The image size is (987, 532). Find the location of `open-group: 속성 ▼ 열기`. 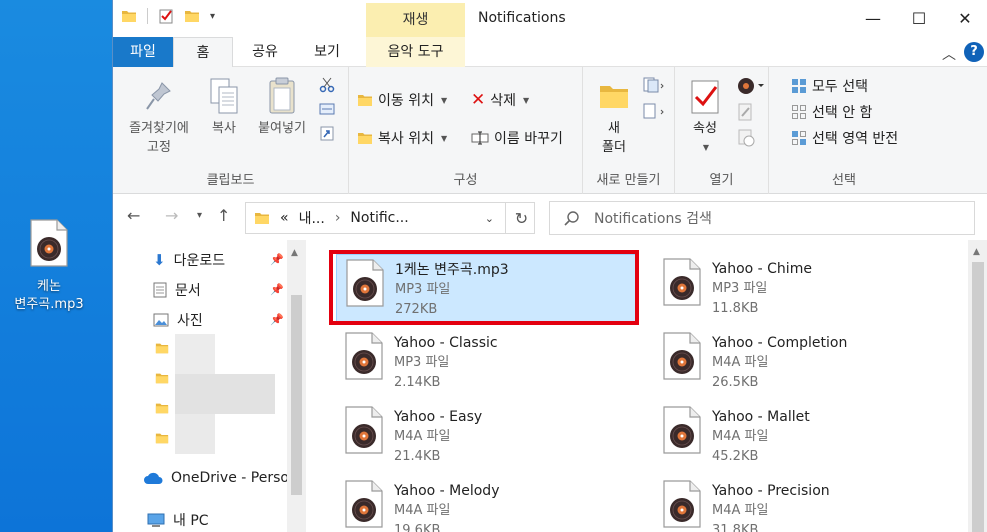

open-group: 속성 ▼ 열기 is located at coordinates (722, 130).